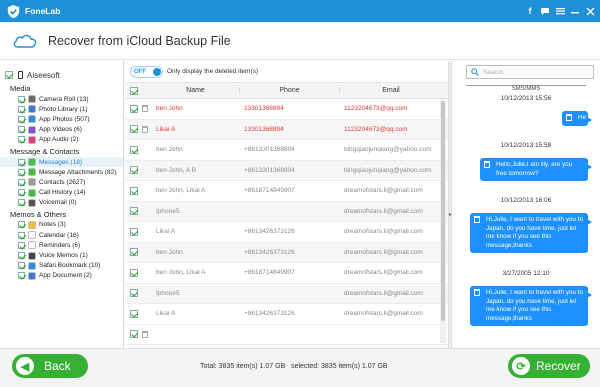  I want to click on sidebar-item: App Audio (2), so click(61, 140).